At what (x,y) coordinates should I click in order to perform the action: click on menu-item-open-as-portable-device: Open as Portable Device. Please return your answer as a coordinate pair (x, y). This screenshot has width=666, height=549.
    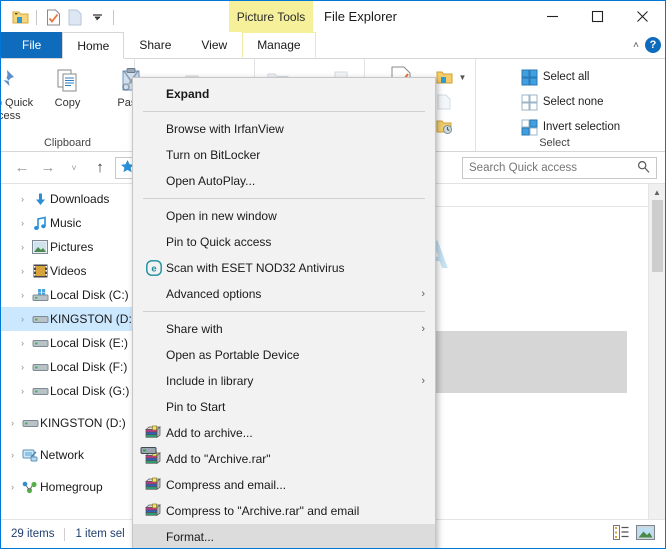
    Looking at the image, I should click on (284, 355).